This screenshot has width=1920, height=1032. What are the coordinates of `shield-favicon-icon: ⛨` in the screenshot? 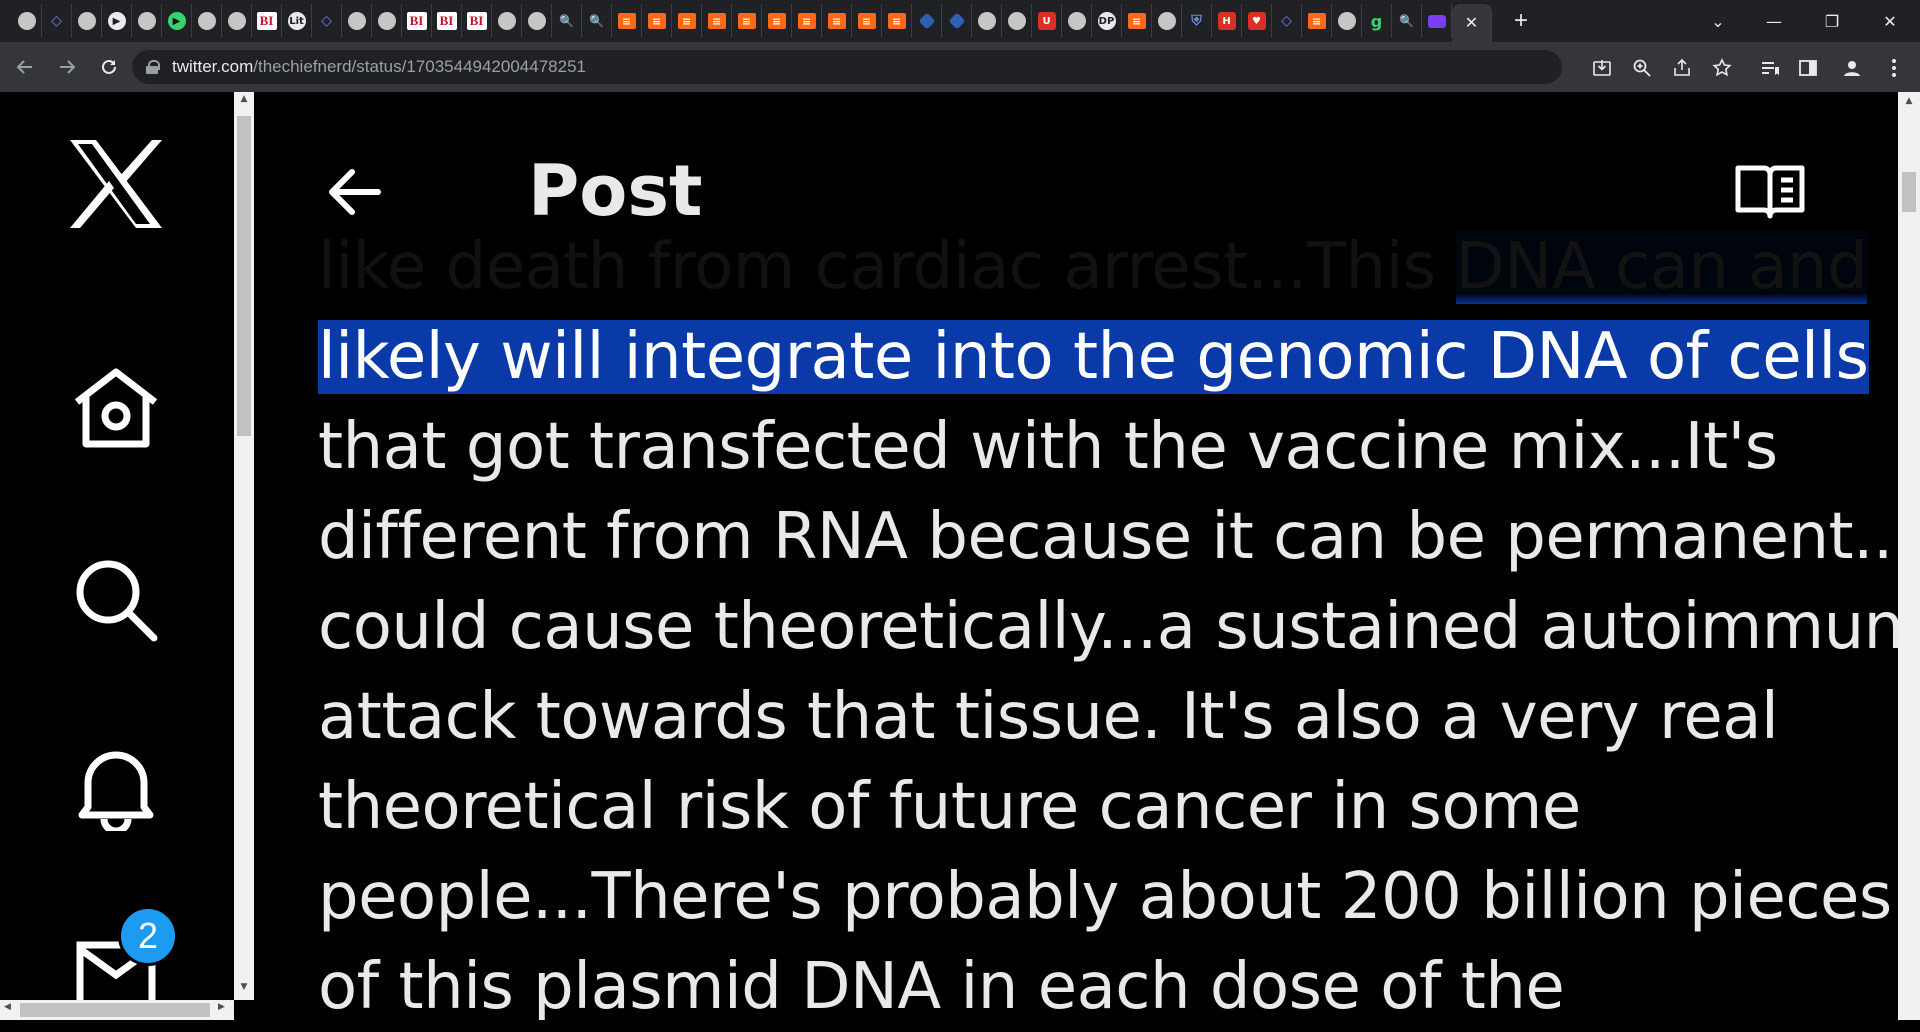 It's located at (1196, 21).